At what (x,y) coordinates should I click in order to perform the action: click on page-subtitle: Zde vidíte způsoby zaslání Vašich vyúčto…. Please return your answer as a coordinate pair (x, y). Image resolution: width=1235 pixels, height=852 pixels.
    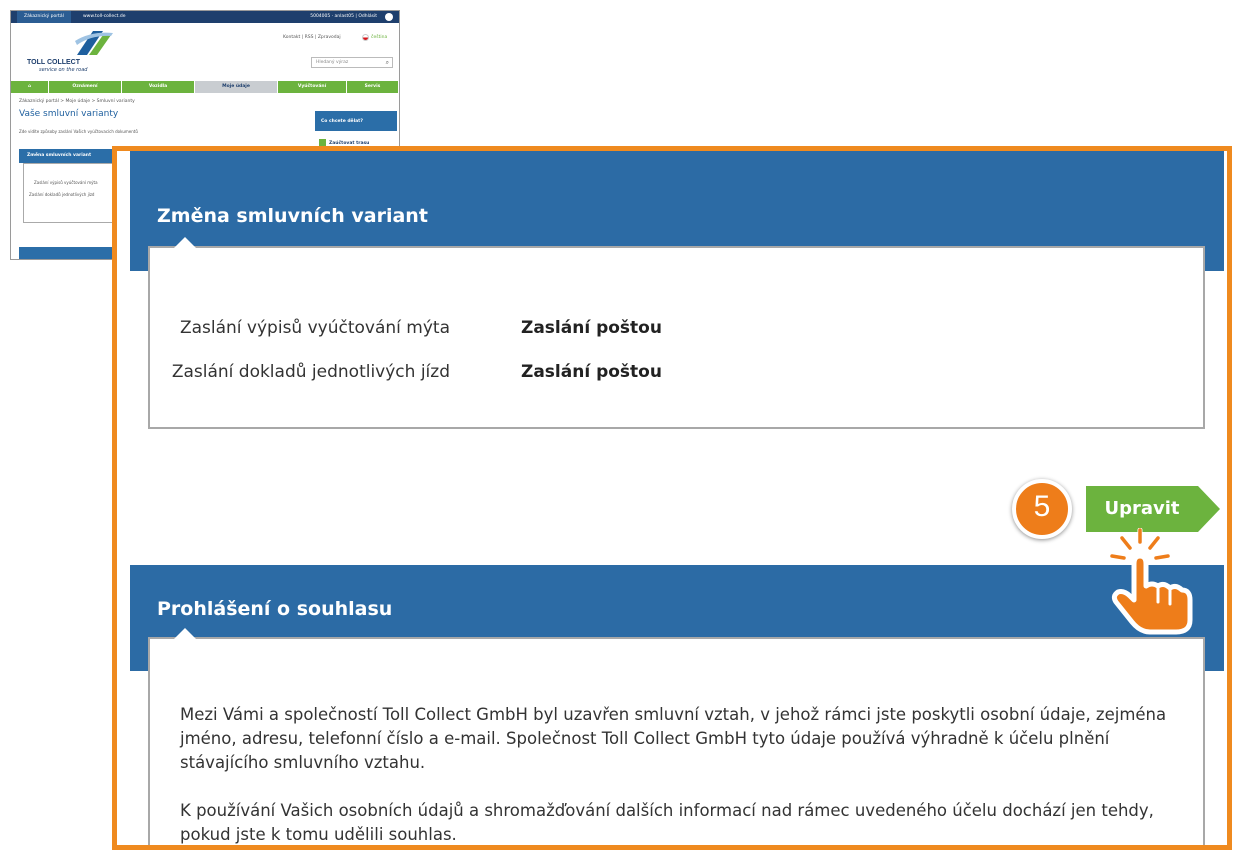
    Looking at the image, I should click on (78, 131).